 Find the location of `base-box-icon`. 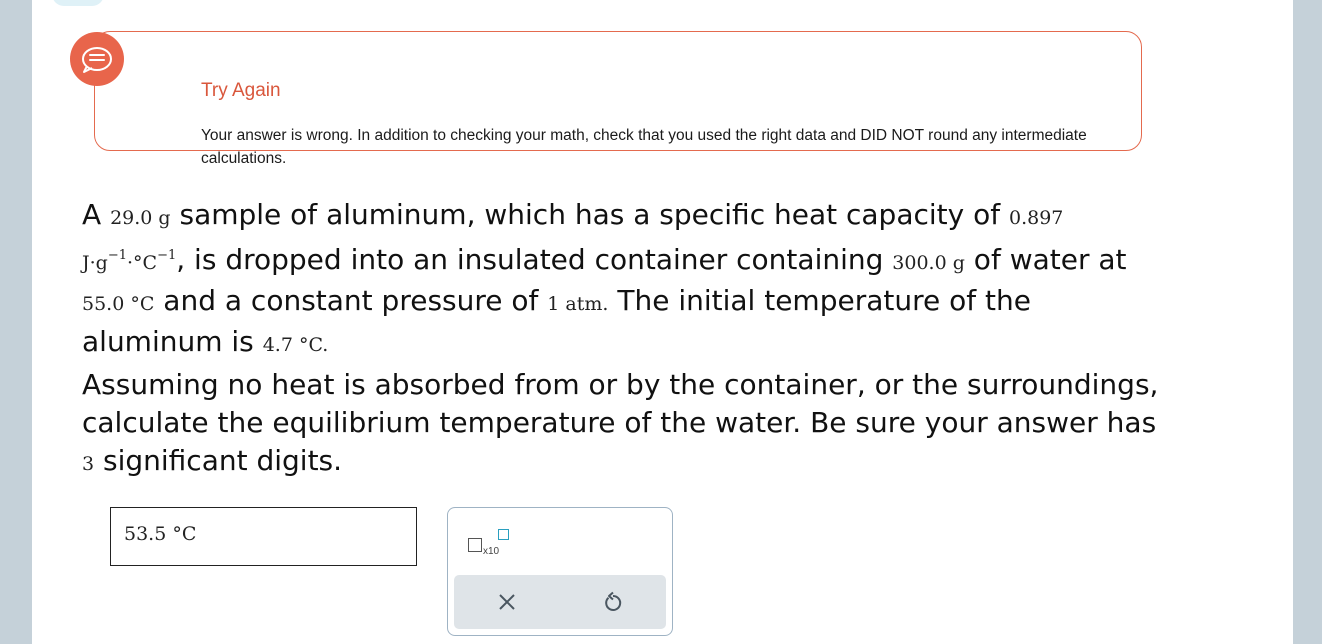

base-box-icon is located at coordinates (475, 545).